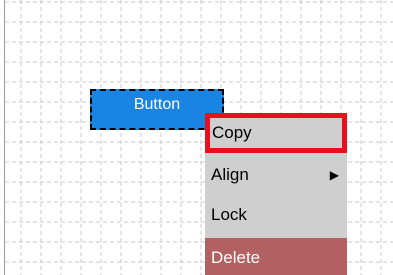 The height and width of the screenshot is (275, 393). What do you see at coordinates (232, 132) in the screenshot?
I see `menu-item-copy-label: Copy` at bounding box center [232, 132].